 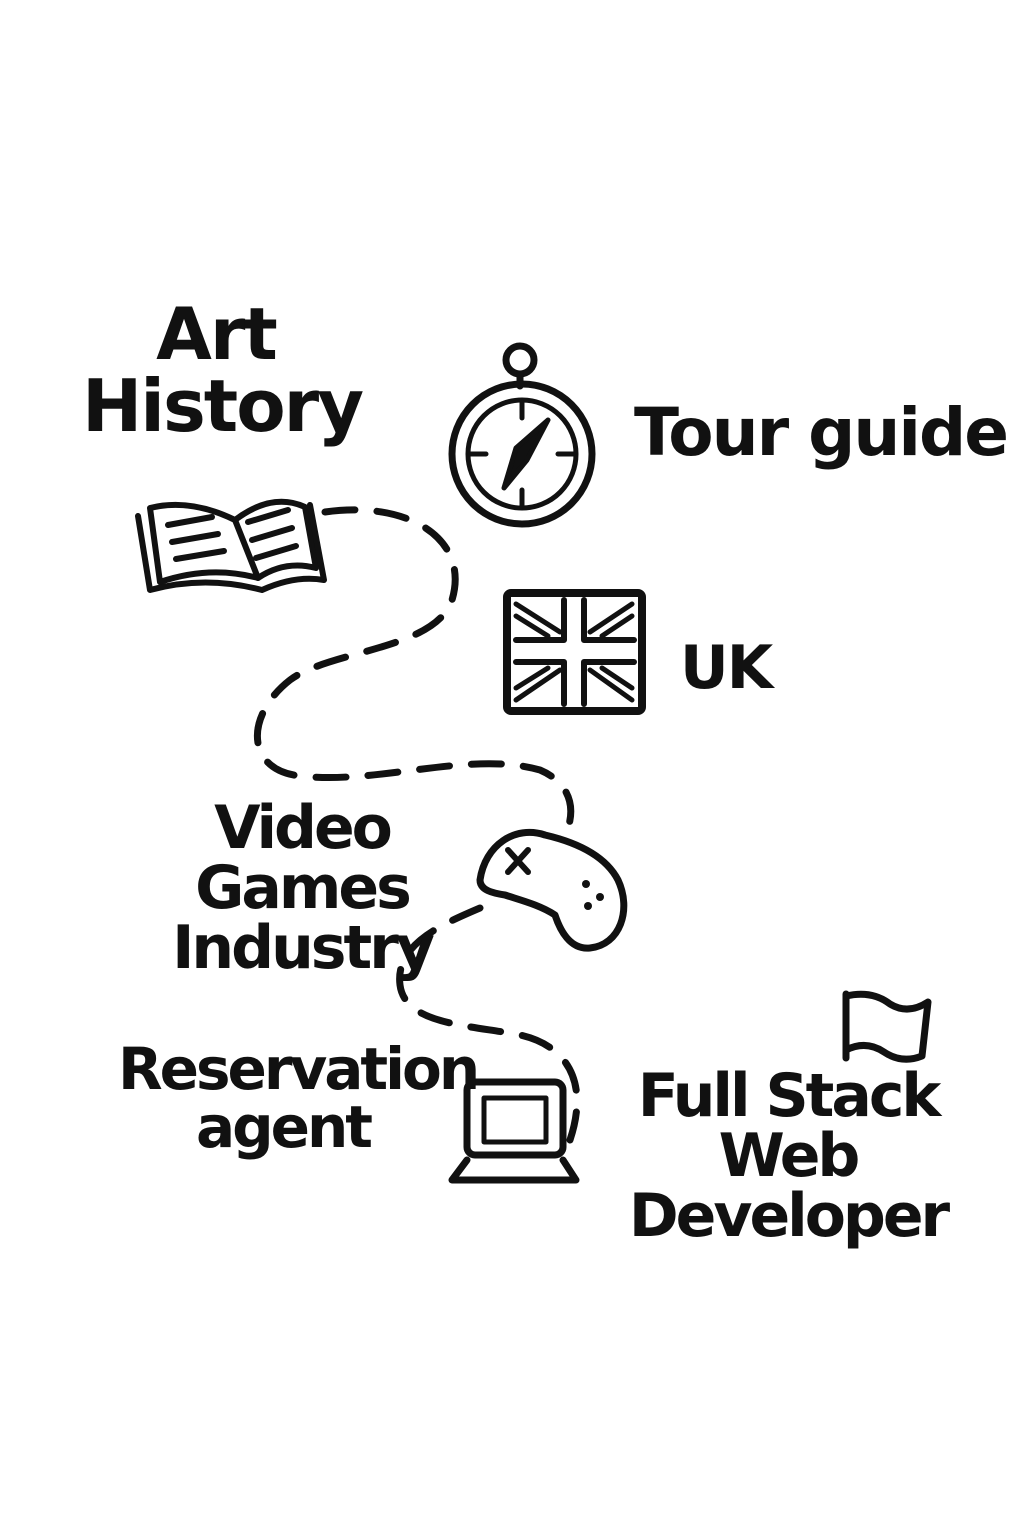 What do you see at coordinates (299, 1098) in the screenshot?
I see `milestone-label-reservation-agent: Reservation agent` at bounding box center [299, 1098].